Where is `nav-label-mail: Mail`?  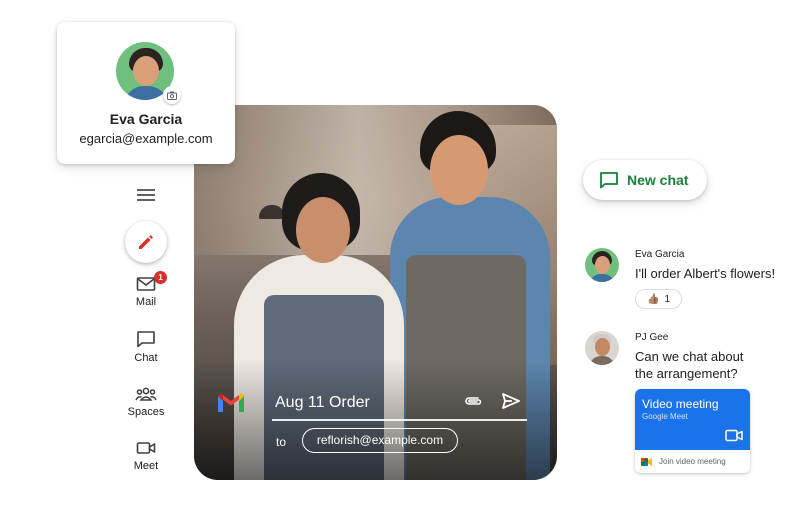 nav-label-mail: Mail is located at coordinates (146, 302).